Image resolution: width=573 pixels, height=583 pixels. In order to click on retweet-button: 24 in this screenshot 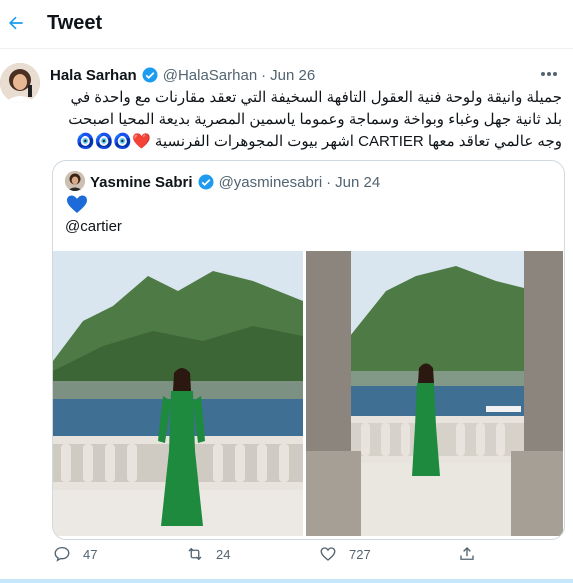, I will do `click(208, 554)`.